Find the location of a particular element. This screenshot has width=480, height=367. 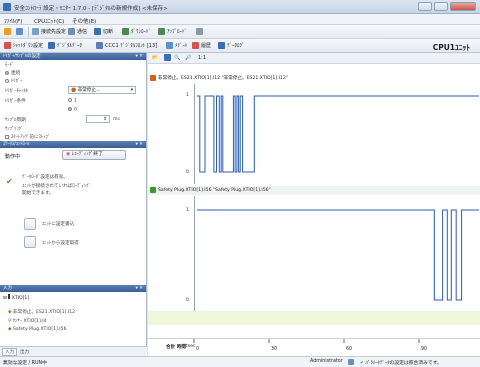

shutdown-icon is located at coordinates (7, 45).